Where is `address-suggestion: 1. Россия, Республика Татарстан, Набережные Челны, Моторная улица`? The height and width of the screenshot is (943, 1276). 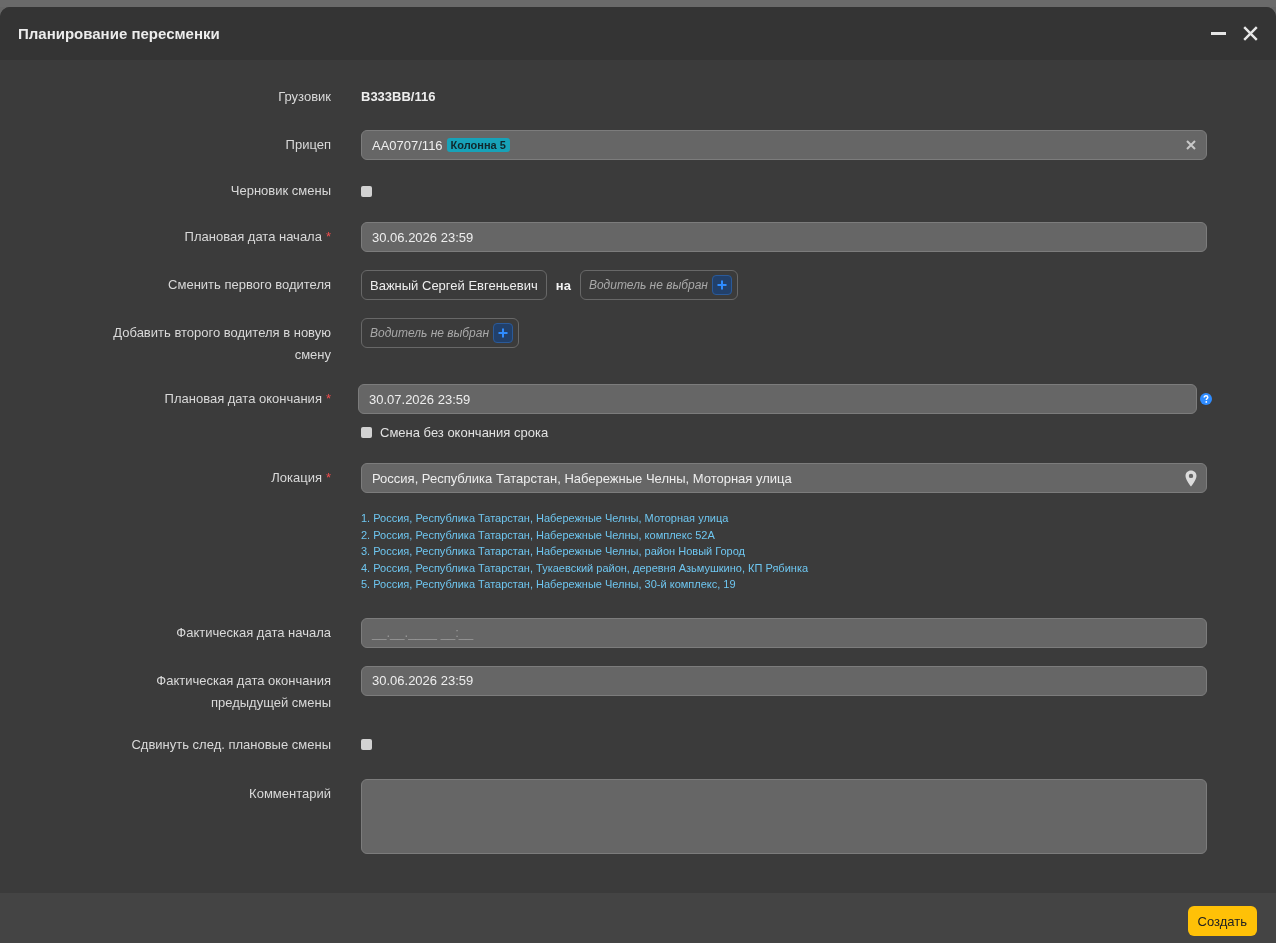
address-suggestion: 1. Россия, Республика Татарстан, Набережные Челны, Моторная улица is located at coordinates (545, 518).